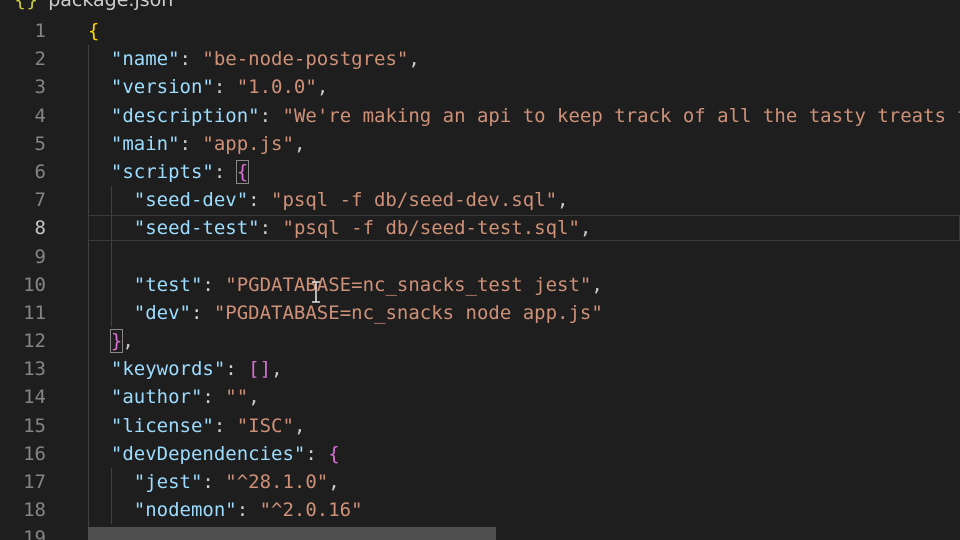 The width and height of the screenshot is (960, 540). Describe the element at coordinates (168, 482) in the screenshot. I see `json-key: "jest"` at that location.